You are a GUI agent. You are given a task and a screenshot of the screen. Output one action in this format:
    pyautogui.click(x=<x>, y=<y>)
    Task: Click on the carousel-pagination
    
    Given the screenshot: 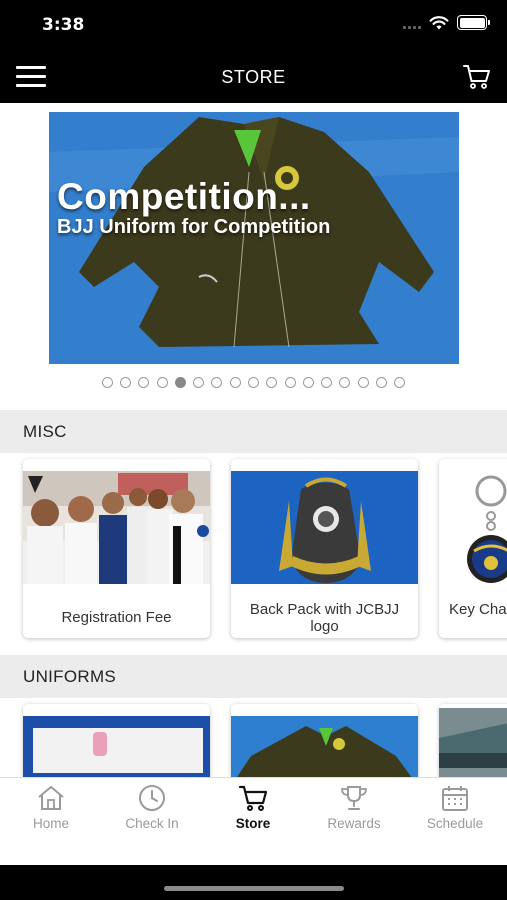 What is the action you would take?
    pyautogui.click(x=253, y=382)
    